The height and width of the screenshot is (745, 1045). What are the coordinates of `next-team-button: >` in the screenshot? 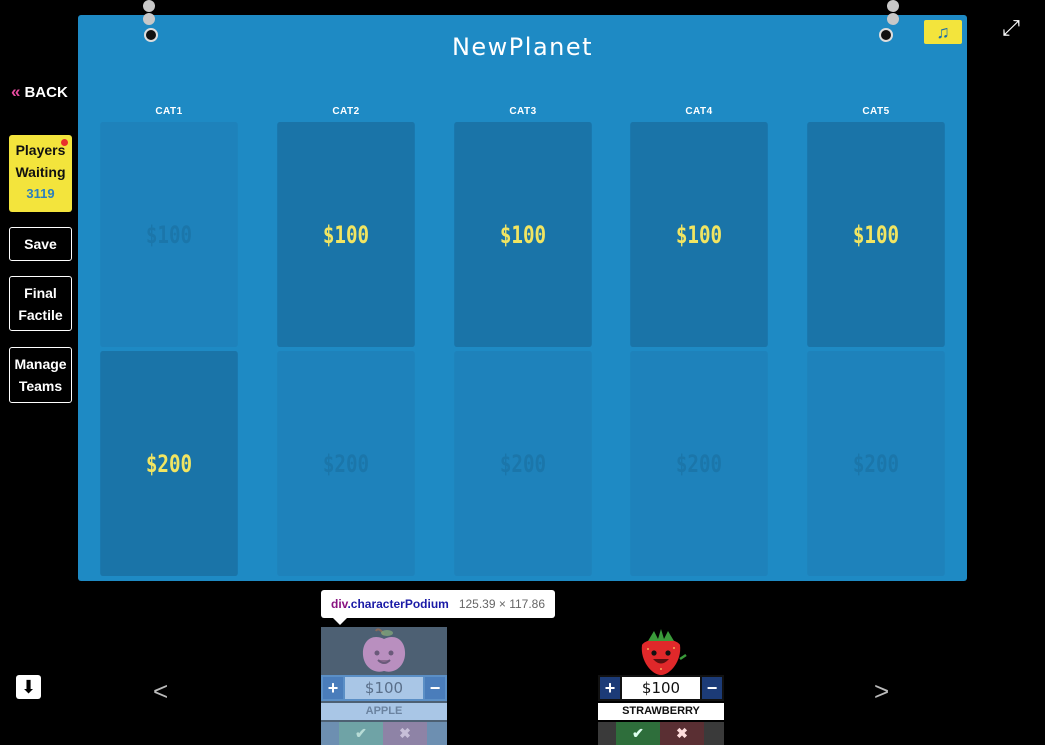 It's located at (881, 691).